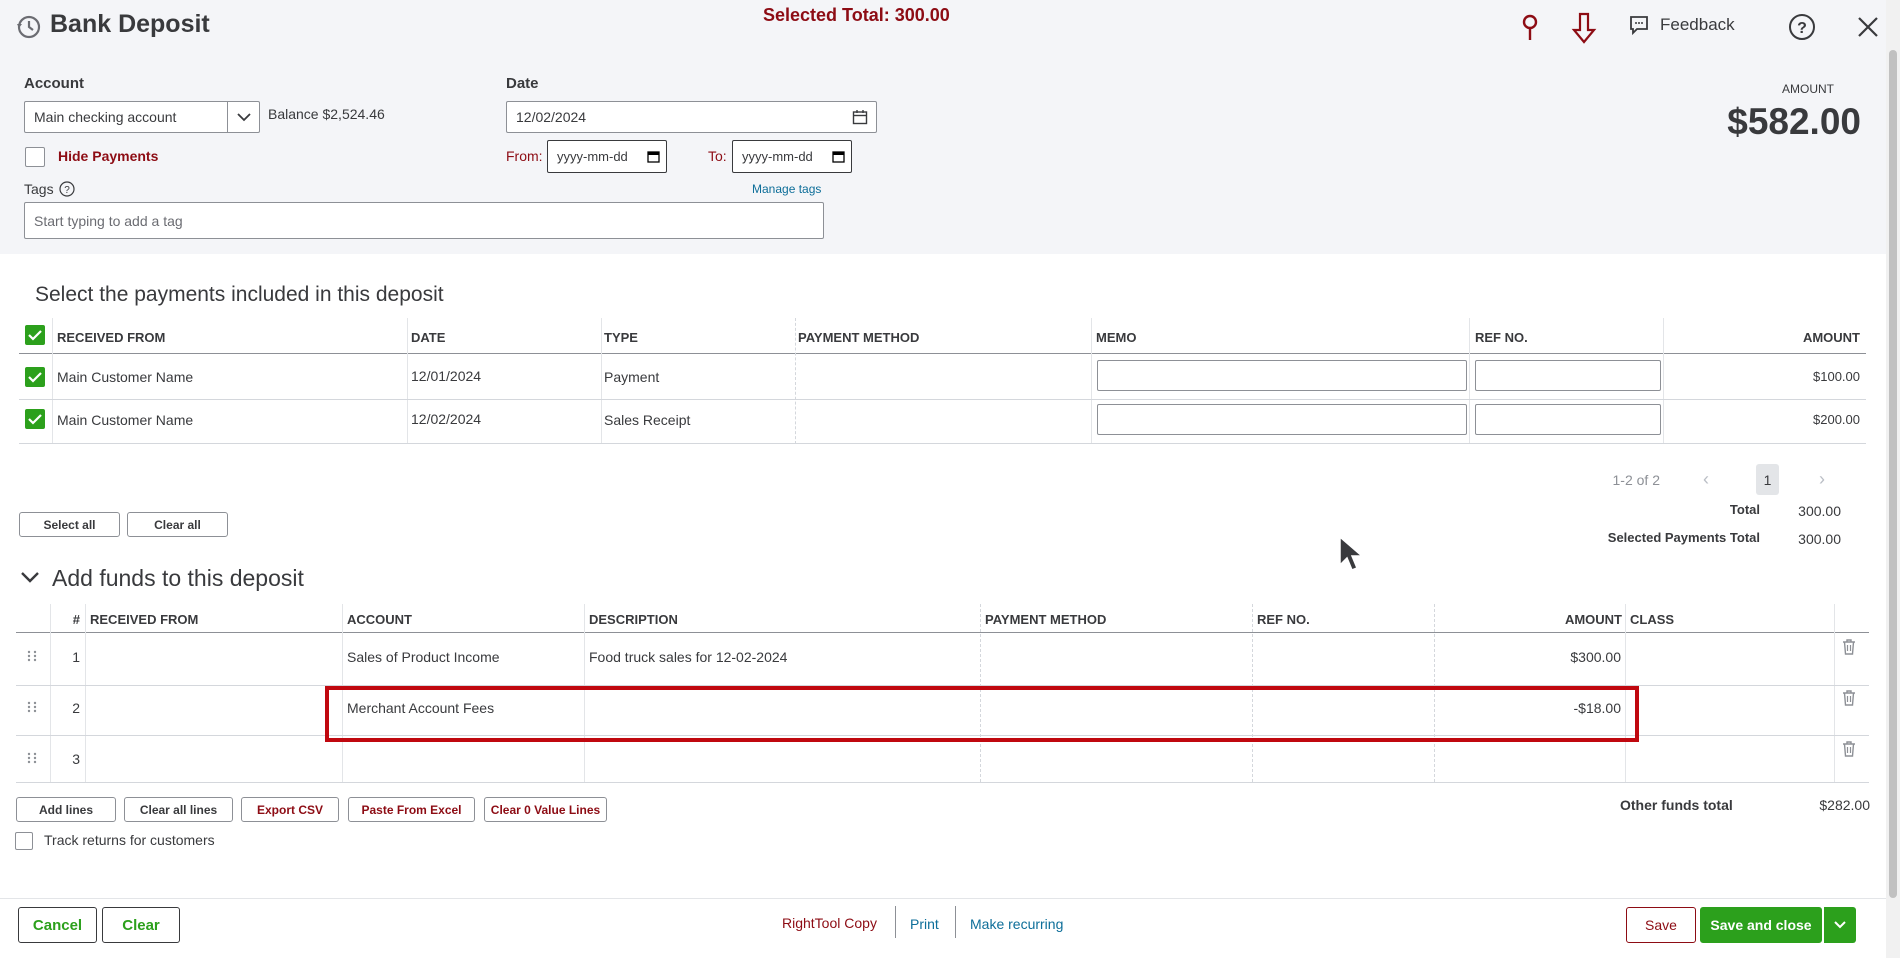 The height and width of the screenshot is (958, 1900). Describe the element at coordinates (446, 419) in the screenshot. I see `payment-date: 12/02/2024` at that location.